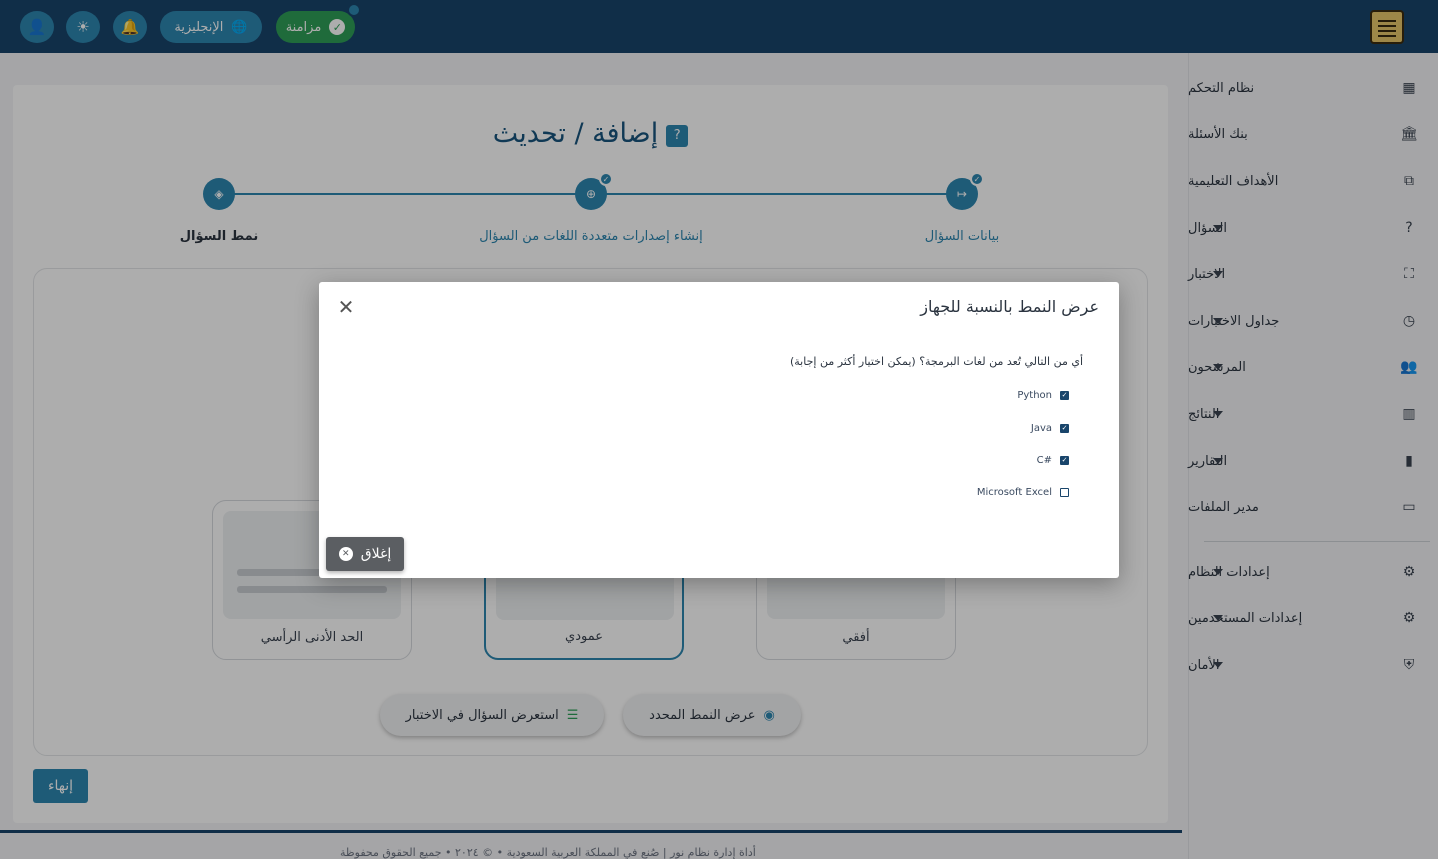  I want to click on close-circle-icon: ✕, so click(345, 554).